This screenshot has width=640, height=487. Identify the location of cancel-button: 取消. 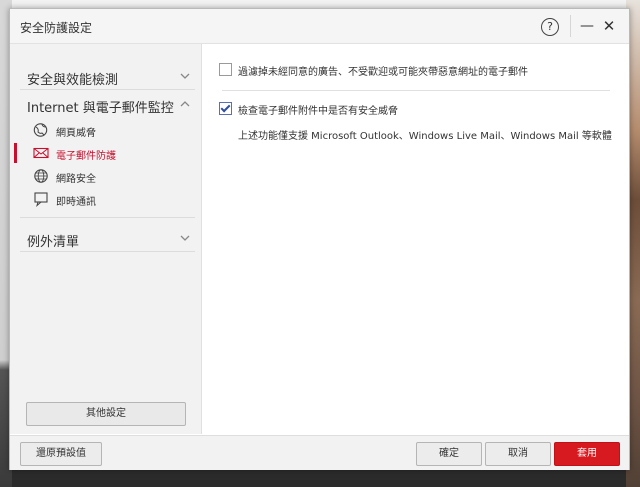
(518, 454).